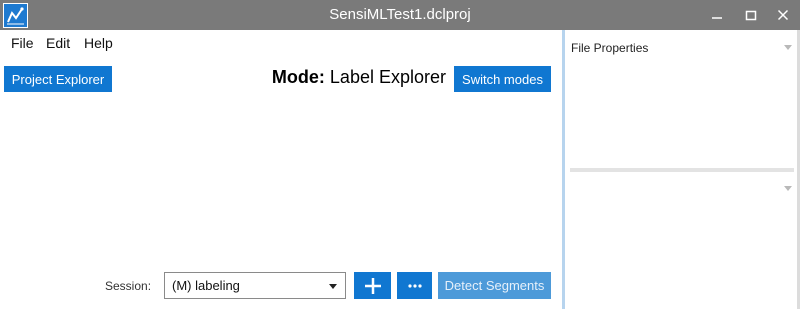 This screenshot has width=800, height=309. I want to click on project-explorer-button: Project Explorer, so click(58, 79).